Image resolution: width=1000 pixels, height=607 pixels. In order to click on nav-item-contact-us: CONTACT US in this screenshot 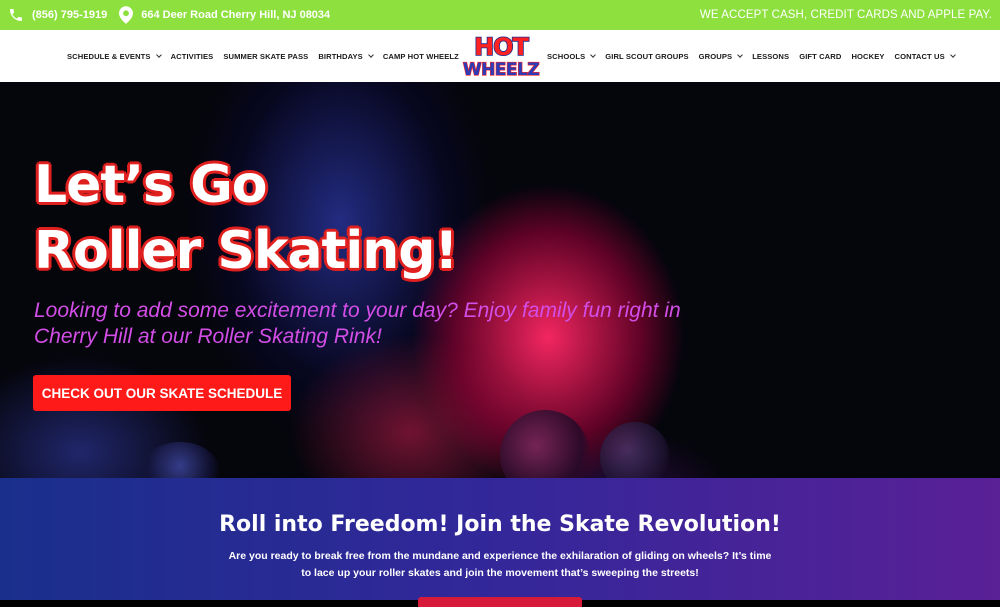, I will do `click(925, 56)`.